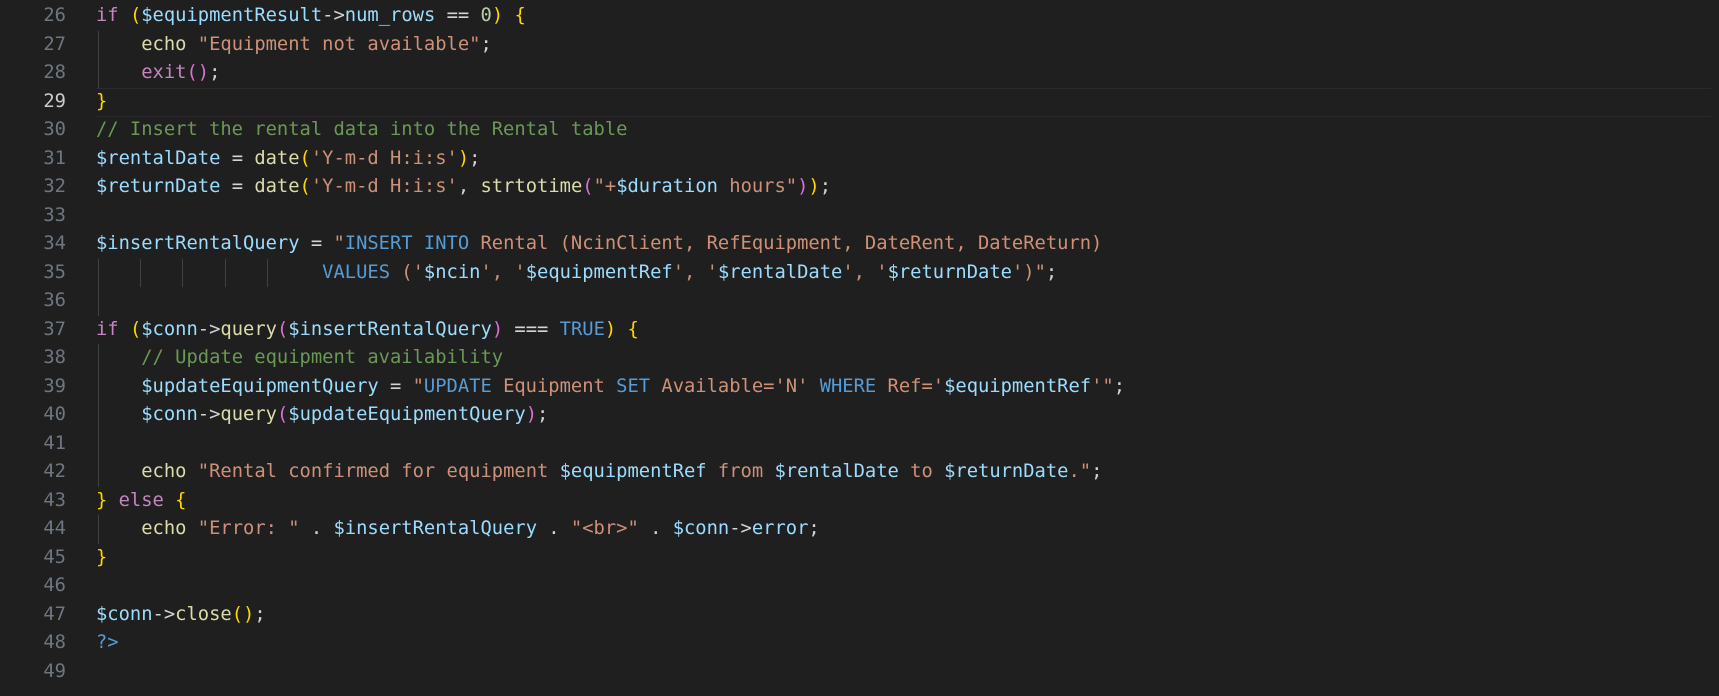 The height and width of the screenshot is (696, 1719). I want to click on code-token: ===, so click(531, 329).